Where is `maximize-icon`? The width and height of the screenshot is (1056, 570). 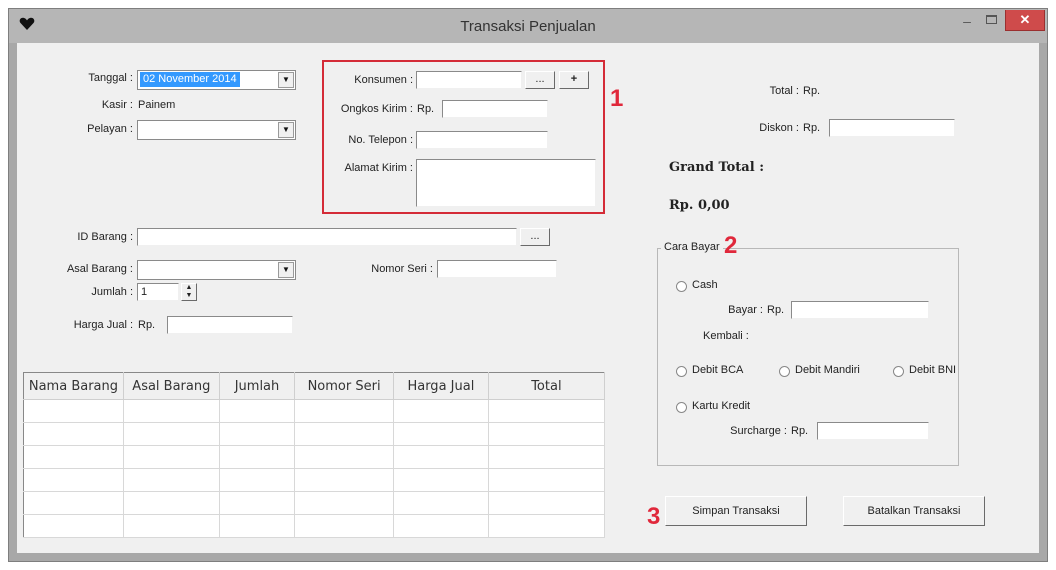 maximize-icon is located at coordinates (991, 19).